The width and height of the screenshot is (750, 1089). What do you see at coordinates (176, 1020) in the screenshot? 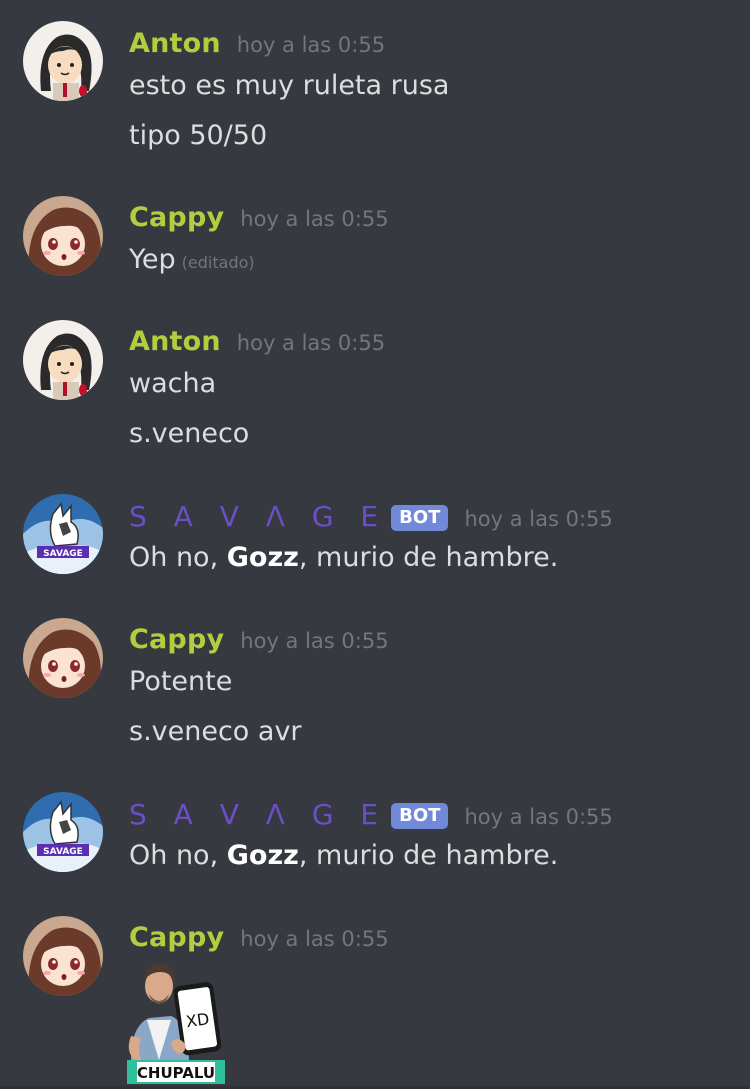
I see `sticker: XD CHUPALU` at bounding box center [176, 1020].